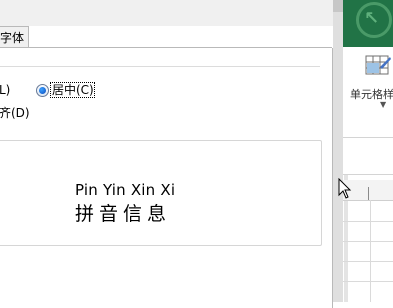  I want to click on grid-column-line, so click(370, 251).